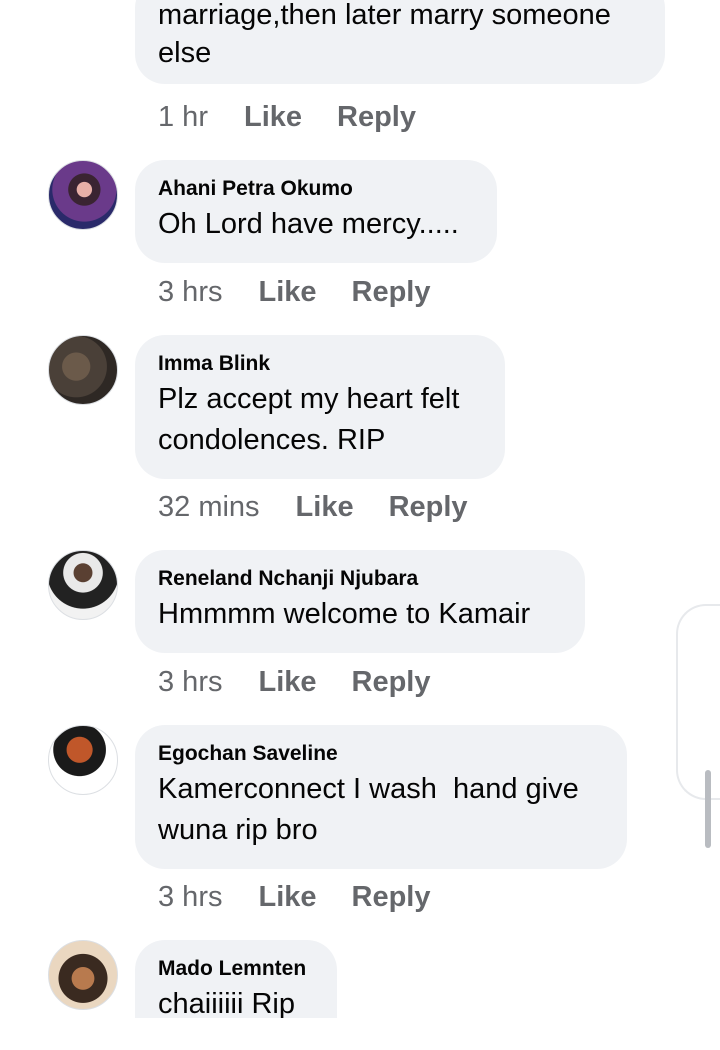  Describe the element at coordinates (344, 614) in the screenshot. I see `comment-text: Hmmmm welcome to Kamair` at that location.